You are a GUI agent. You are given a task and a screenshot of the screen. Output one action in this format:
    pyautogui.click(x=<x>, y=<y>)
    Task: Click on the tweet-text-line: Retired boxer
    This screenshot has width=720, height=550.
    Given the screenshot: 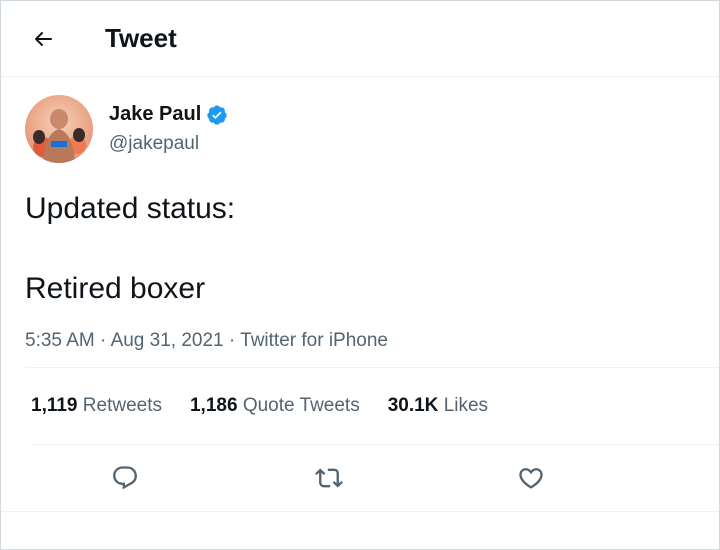 What is the action you would take?
    pyautogui.click(x=115, y=288)
    